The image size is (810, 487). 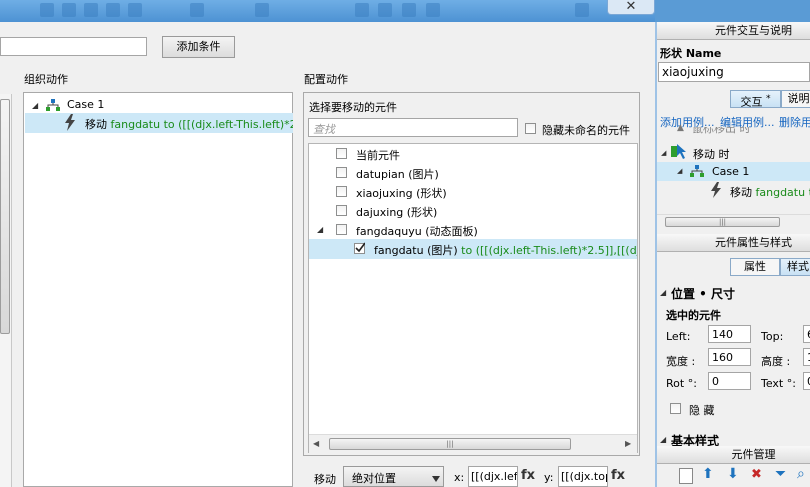 I want to click on copy-icon, so click(x=686, y=476).